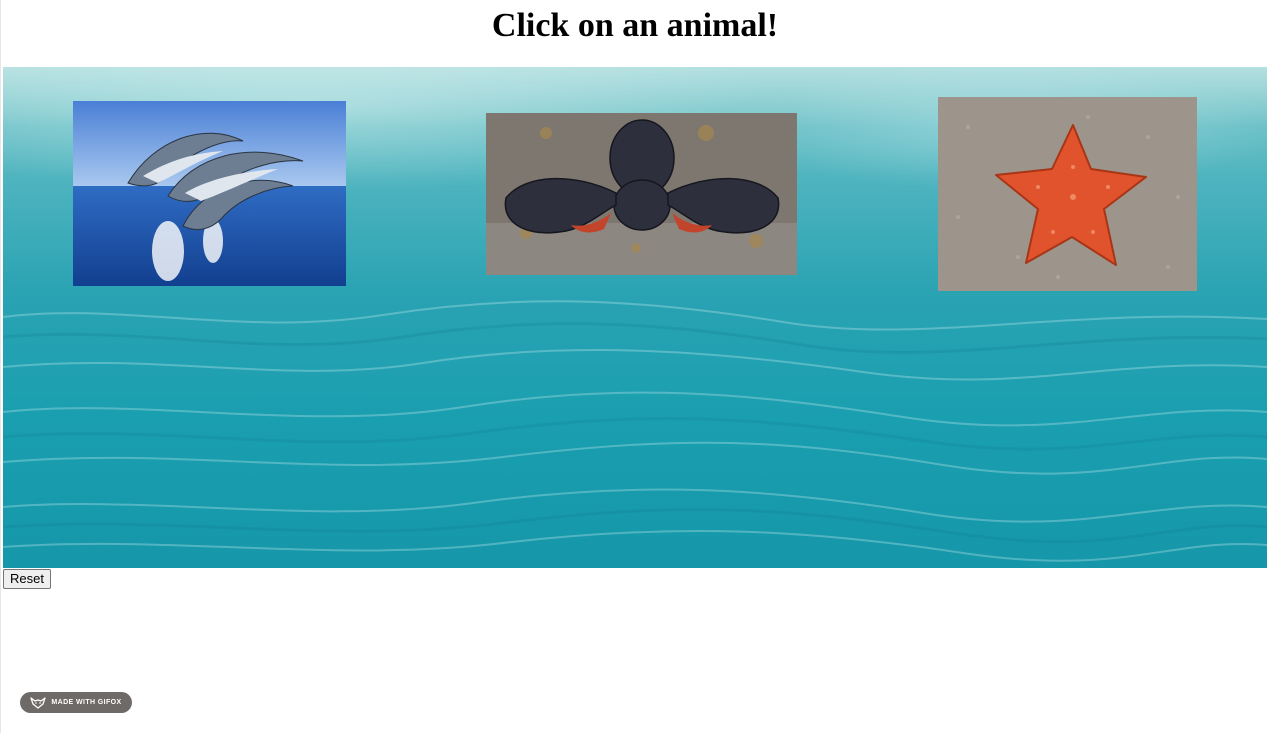  I want to click on starfish-image, so click(1067, 194).